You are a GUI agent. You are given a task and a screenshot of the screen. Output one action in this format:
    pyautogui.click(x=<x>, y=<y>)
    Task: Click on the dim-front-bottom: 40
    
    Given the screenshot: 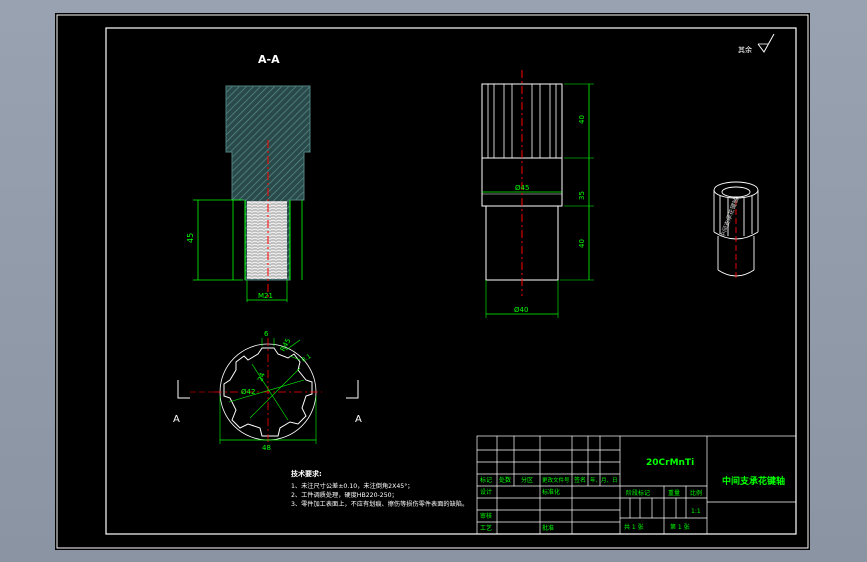 What is the action you would take?
    pyautogui.click(x=582, y=243)
    